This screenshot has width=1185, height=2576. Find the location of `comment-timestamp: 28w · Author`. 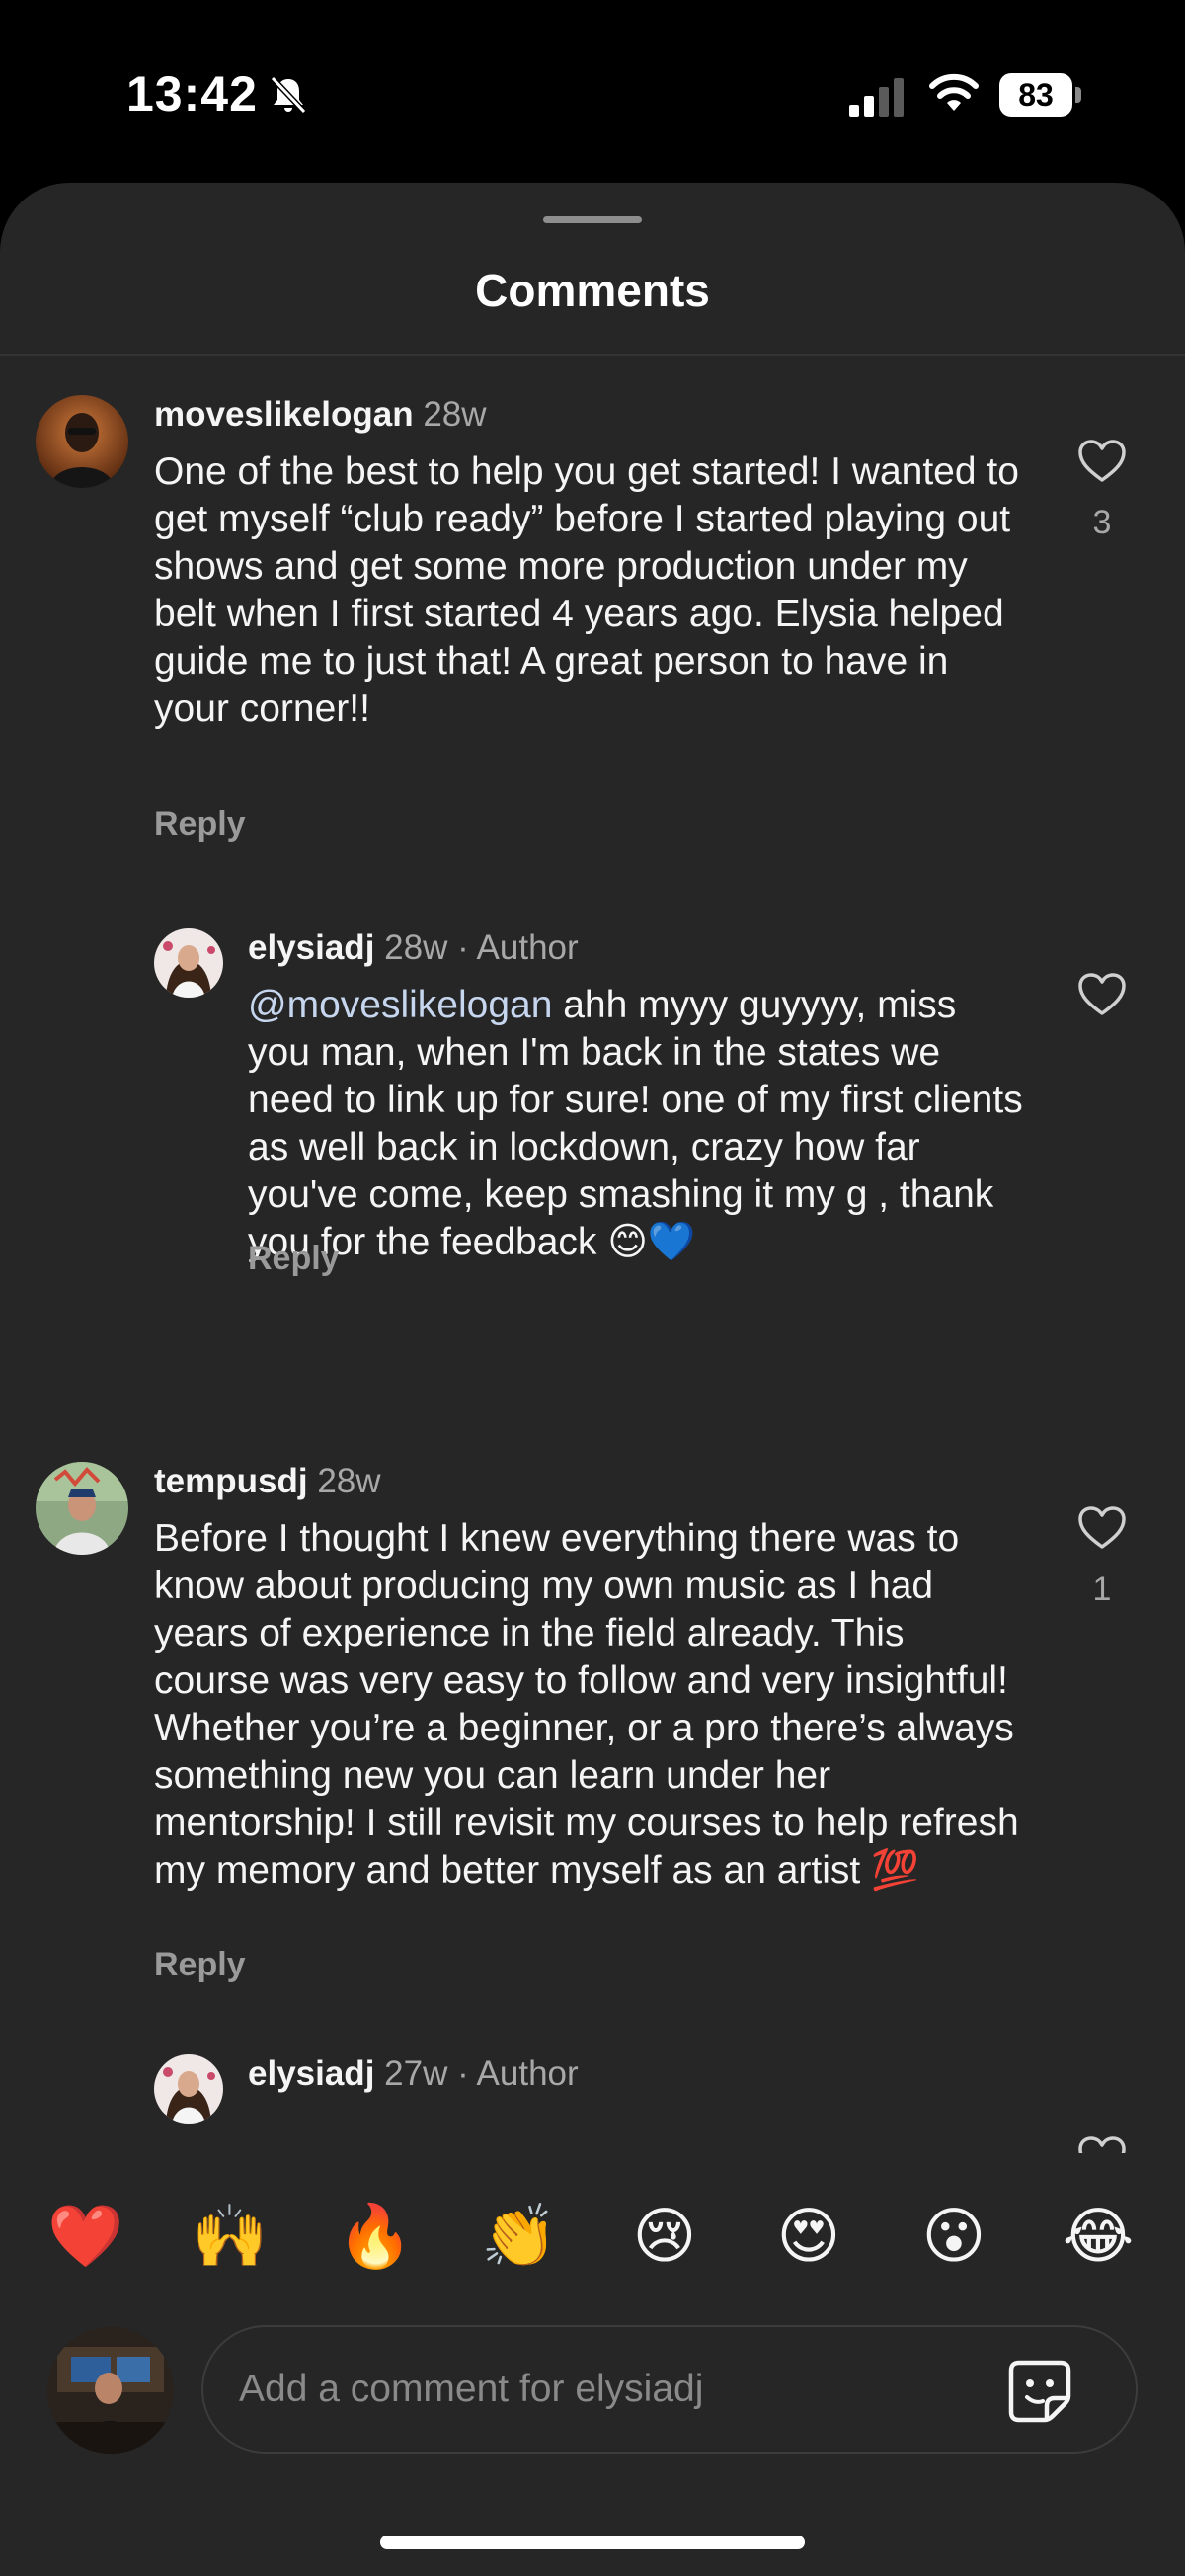

comment-timestamp: 28w · Author is located at coordinates (482, 947).